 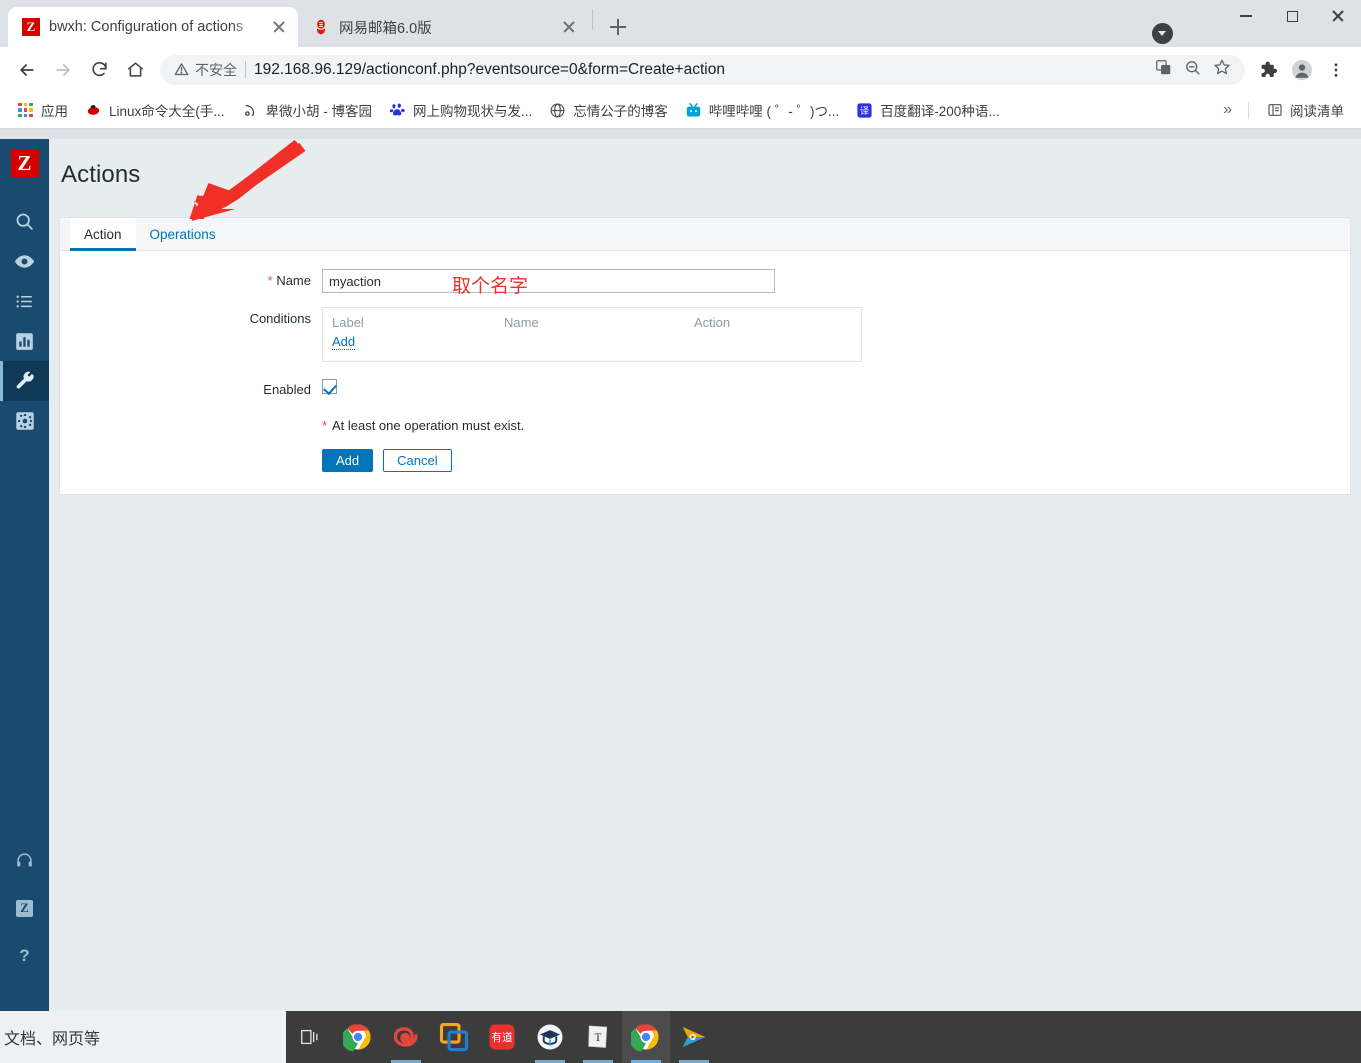 What do you see at coordinates (1222, 69) in the screenshot?
I see `bookmark-star-icon` at bounding box center [1222, 69].